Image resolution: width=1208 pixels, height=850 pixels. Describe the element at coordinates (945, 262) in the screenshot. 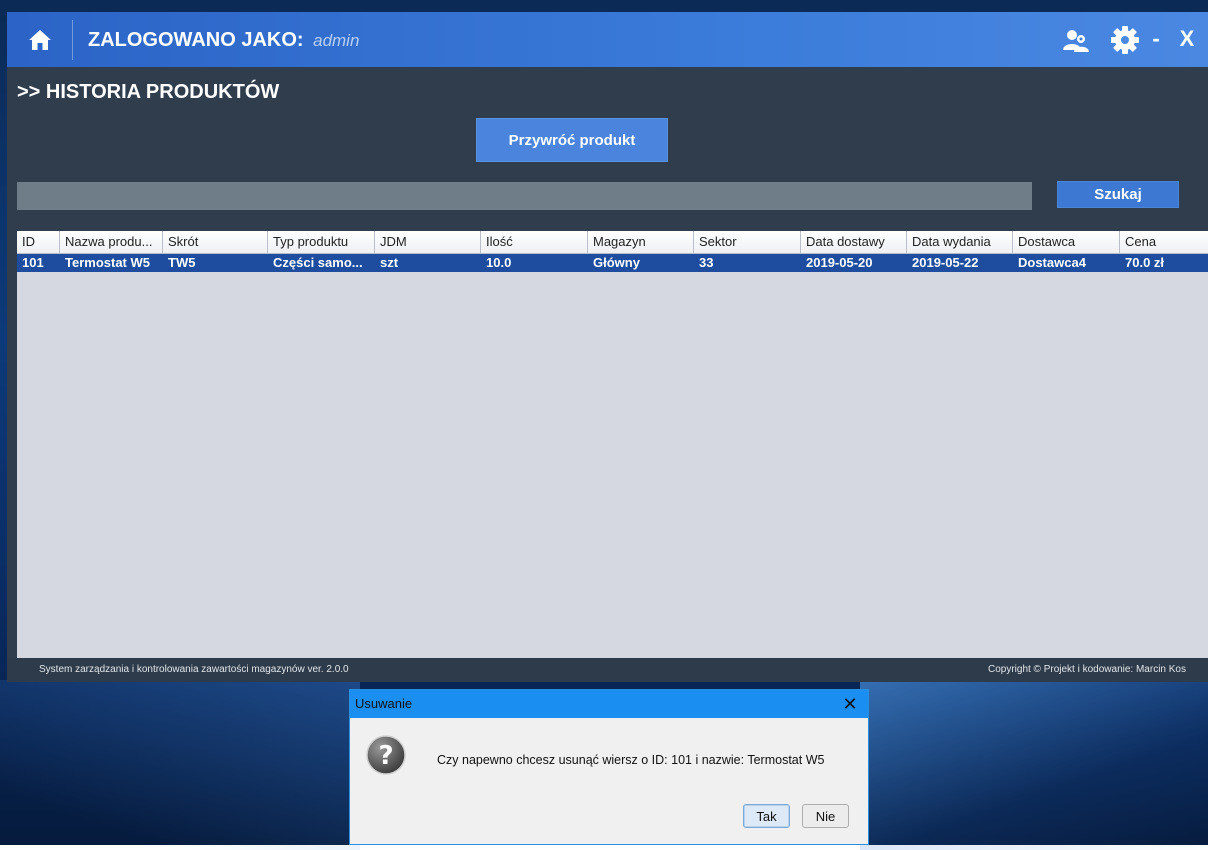

I see `cell-issue-date: 2019-05-22` at that location.